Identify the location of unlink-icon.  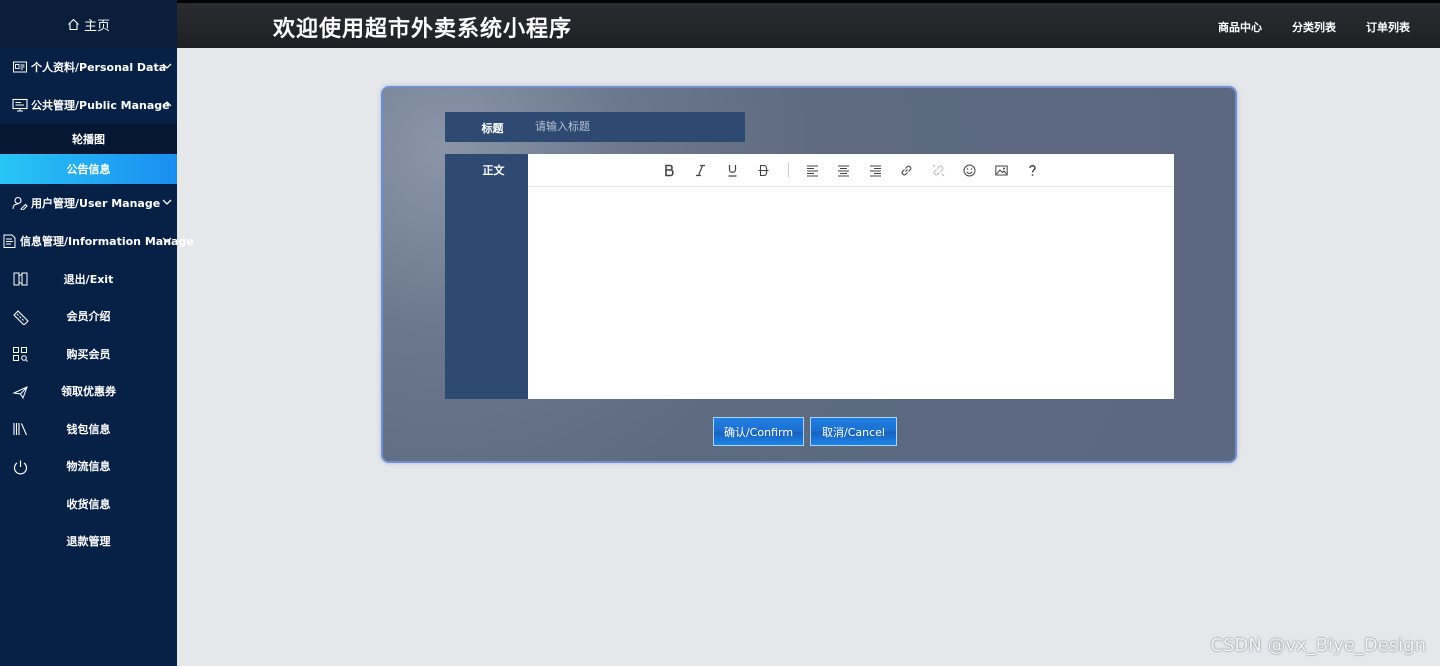
(939, 170).